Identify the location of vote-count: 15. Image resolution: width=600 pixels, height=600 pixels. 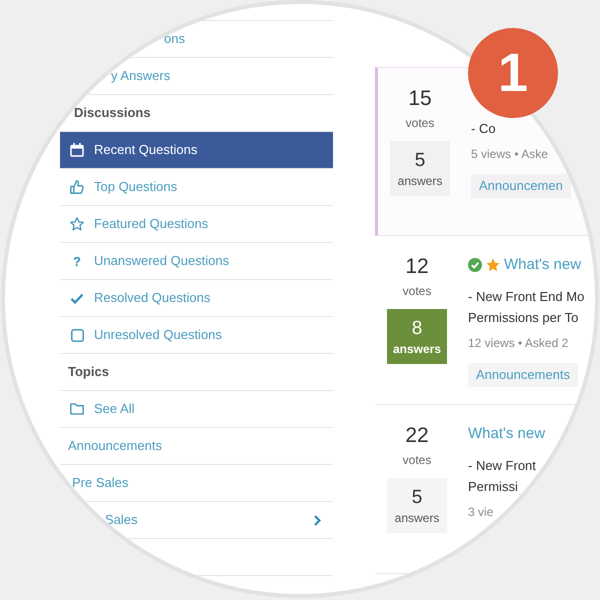
(420, 99).